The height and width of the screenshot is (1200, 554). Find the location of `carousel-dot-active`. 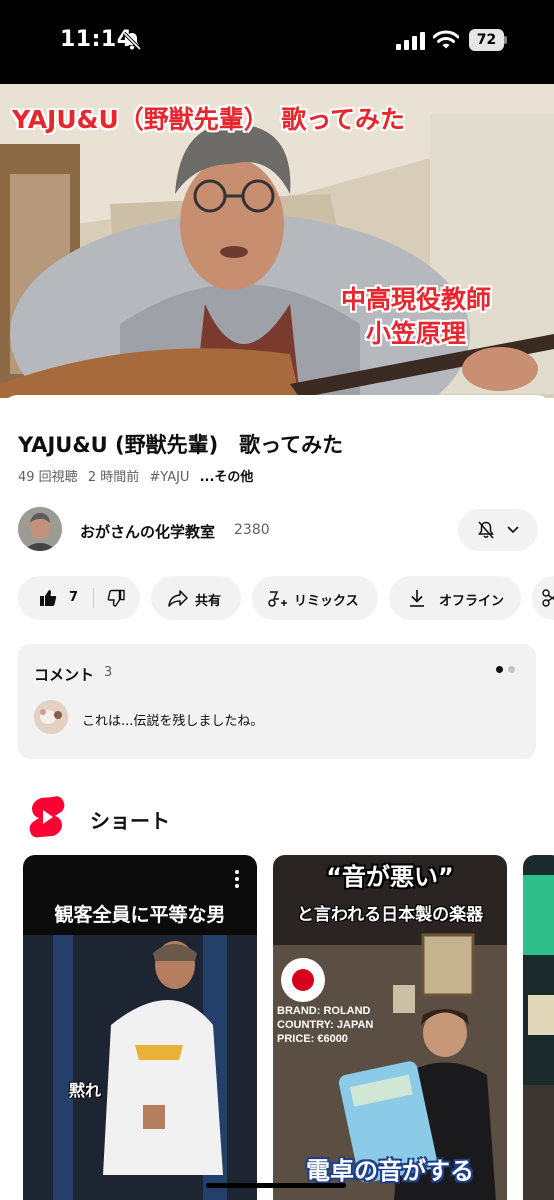

carousel-dot-active is located at coordinates (499, 669).